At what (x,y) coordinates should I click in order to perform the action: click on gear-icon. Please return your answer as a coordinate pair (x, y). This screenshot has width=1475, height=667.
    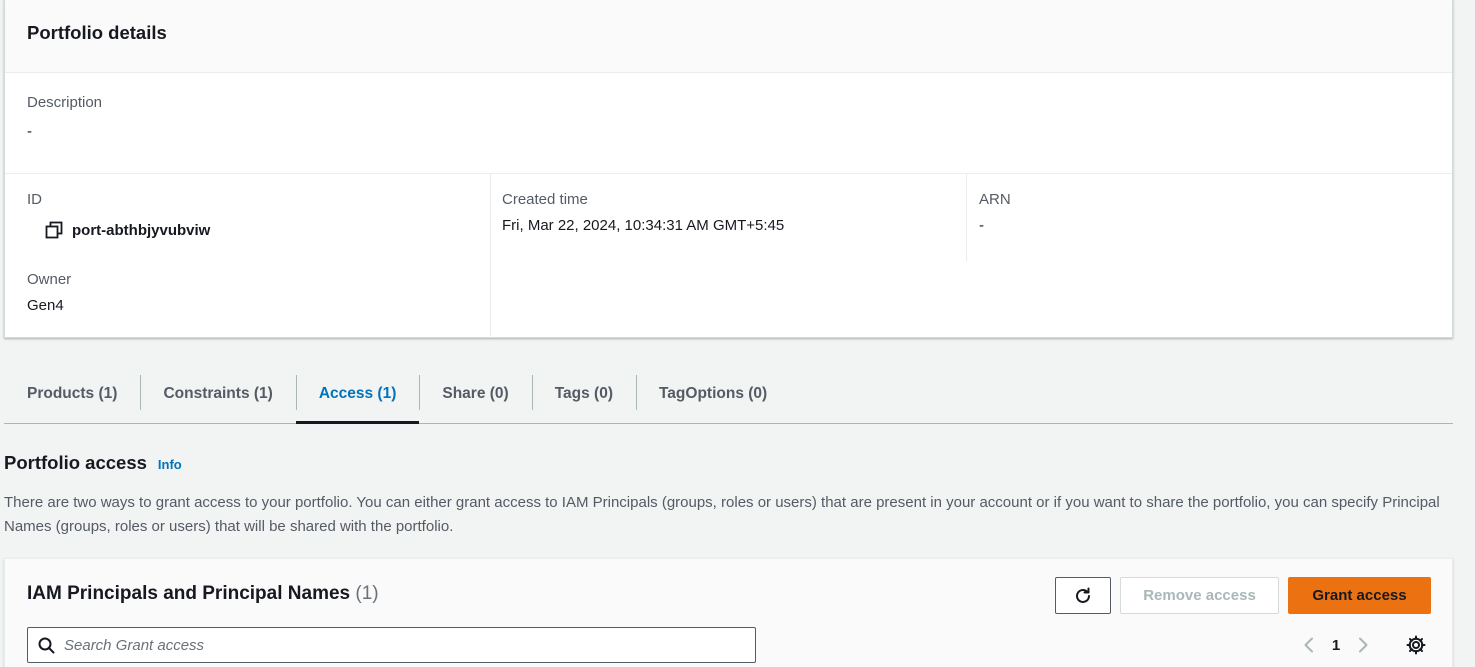
    Looking at the image, I should click on (1416, 645).